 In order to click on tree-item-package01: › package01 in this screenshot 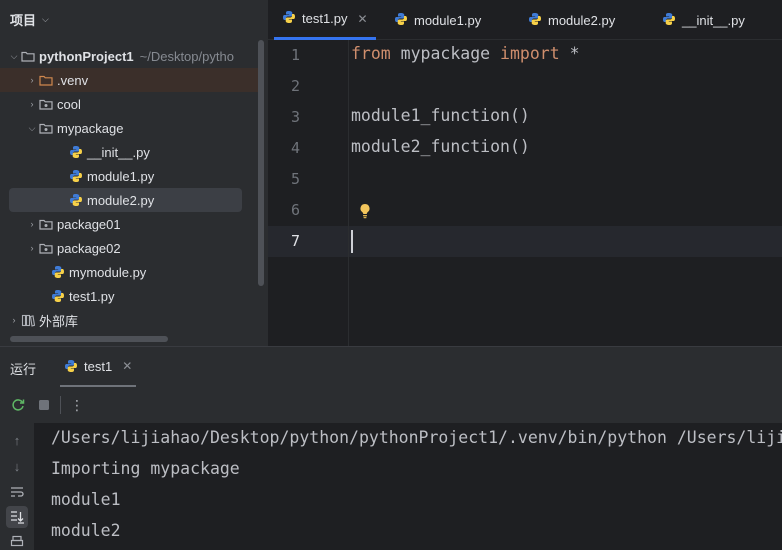, I will do `click(129, 224)`.